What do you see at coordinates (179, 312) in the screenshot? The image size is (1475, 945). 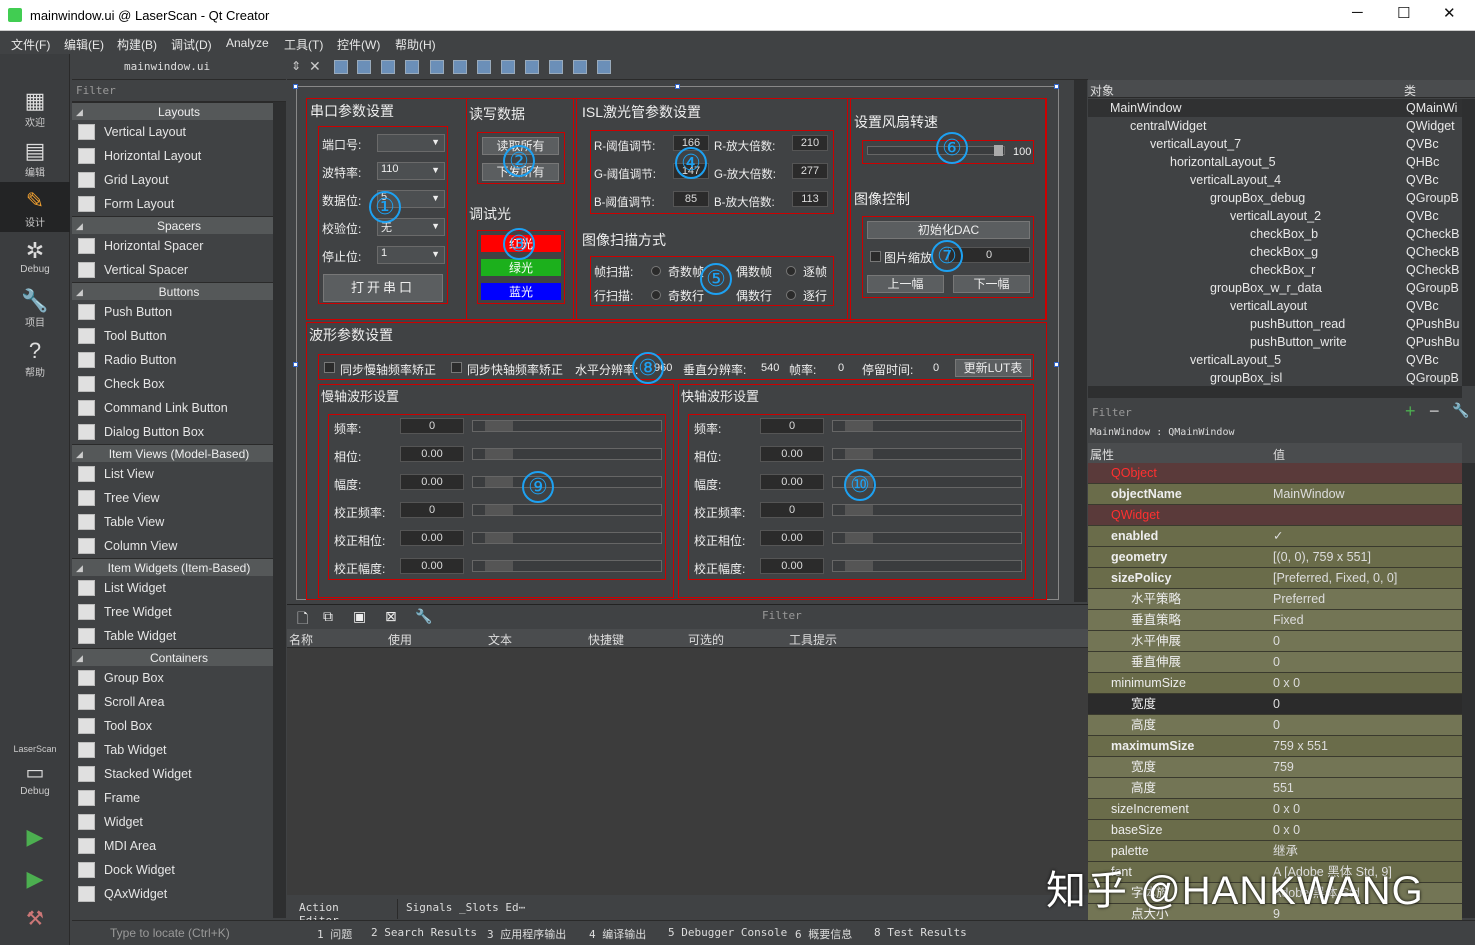 I see `widget-item: Push Button` at bounding box center [179, 312].